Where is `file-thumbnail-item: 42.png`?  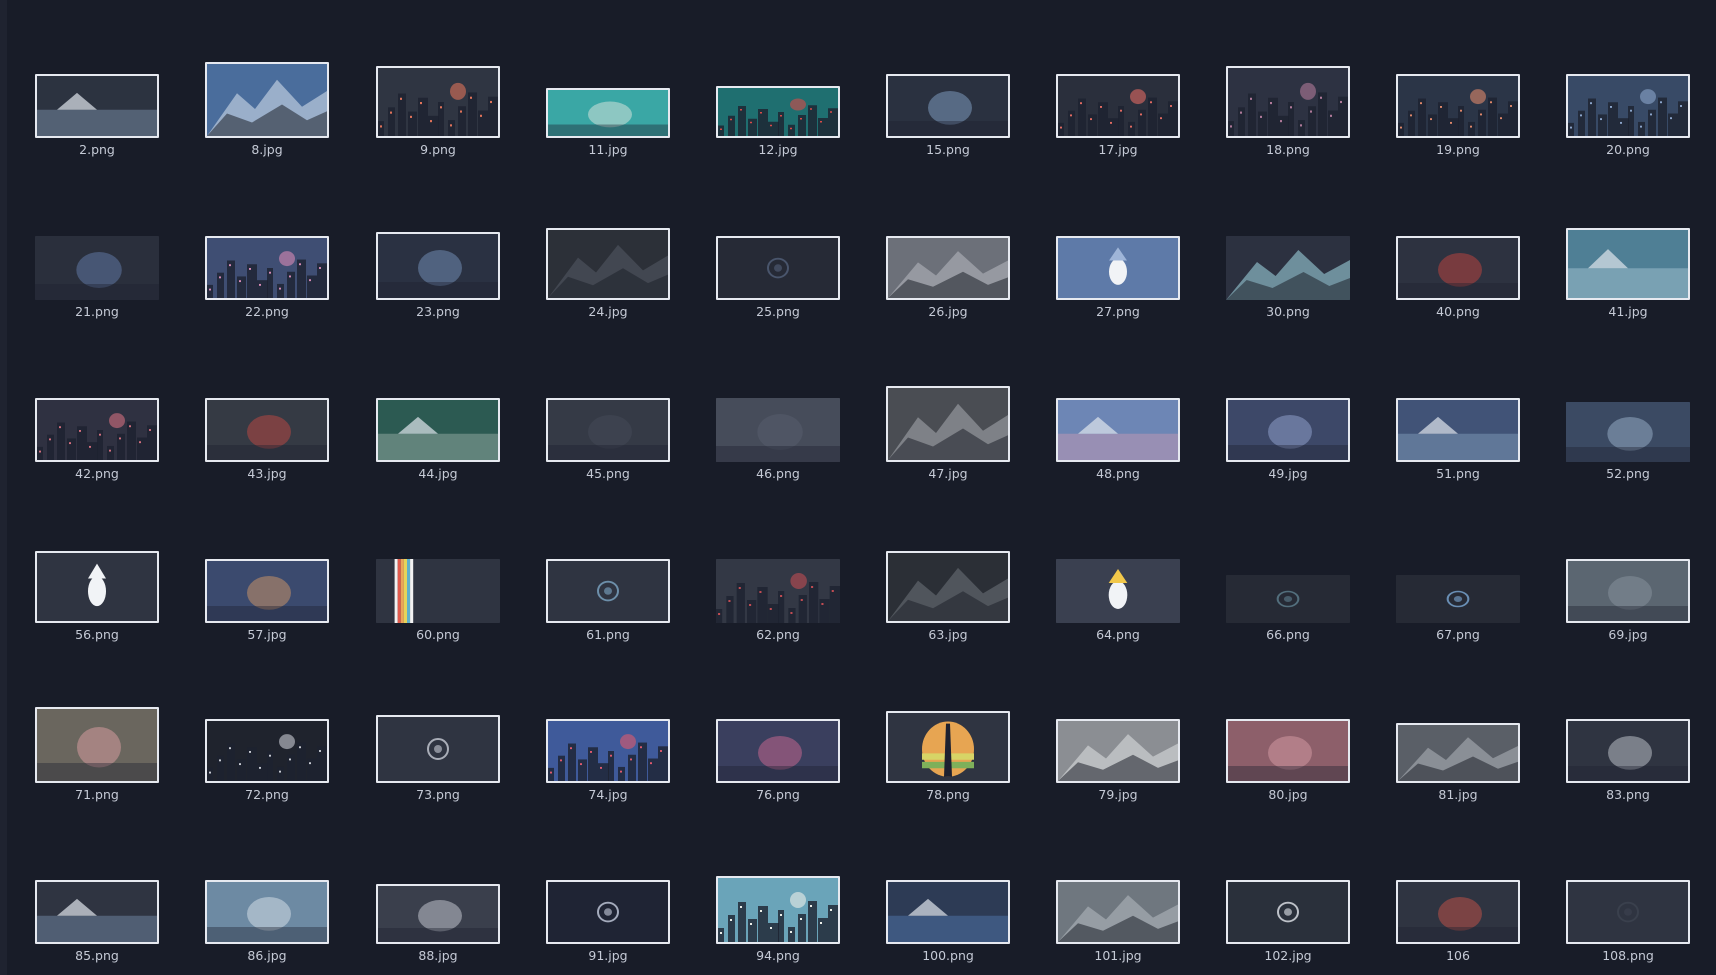 file-thumbnail-item: 42.png is located at coordinates (97, 443).